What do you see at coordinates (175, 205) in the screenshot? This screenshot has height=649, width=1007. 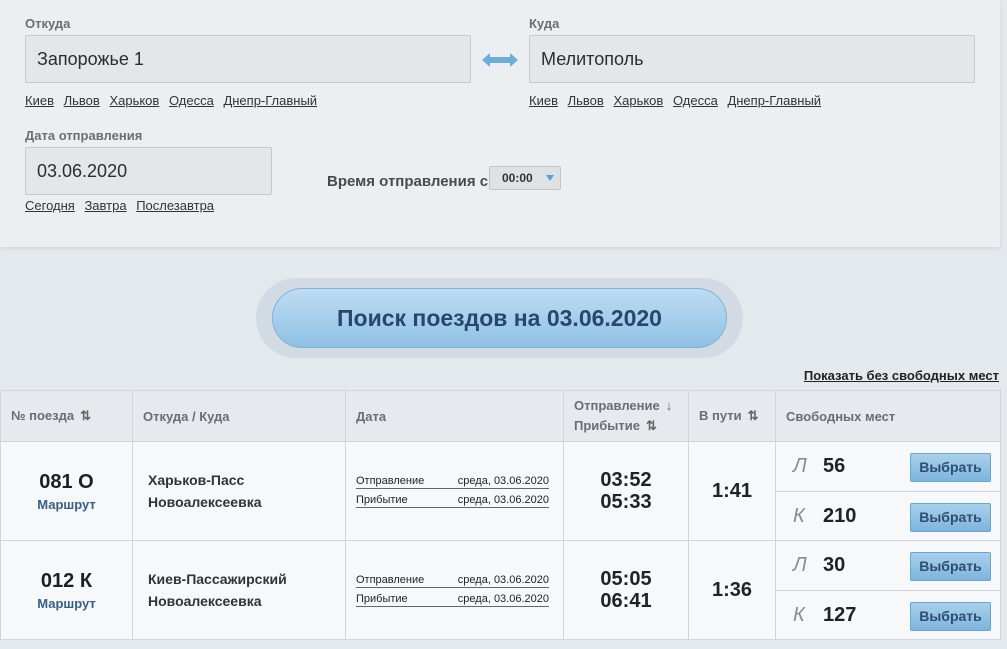 I see `quick-date-after-tomorrow-link: Послезавтра` at bounding box center [175, 205].